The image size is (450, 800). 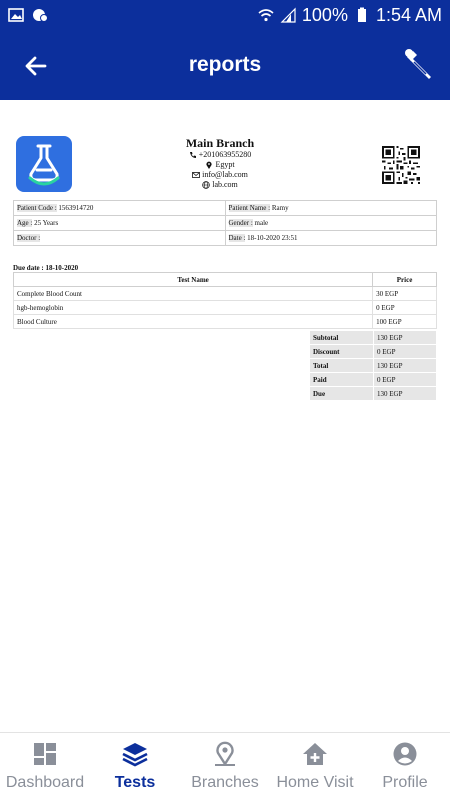 I want to click on location-pin-icon, so click(x=225, y=753).